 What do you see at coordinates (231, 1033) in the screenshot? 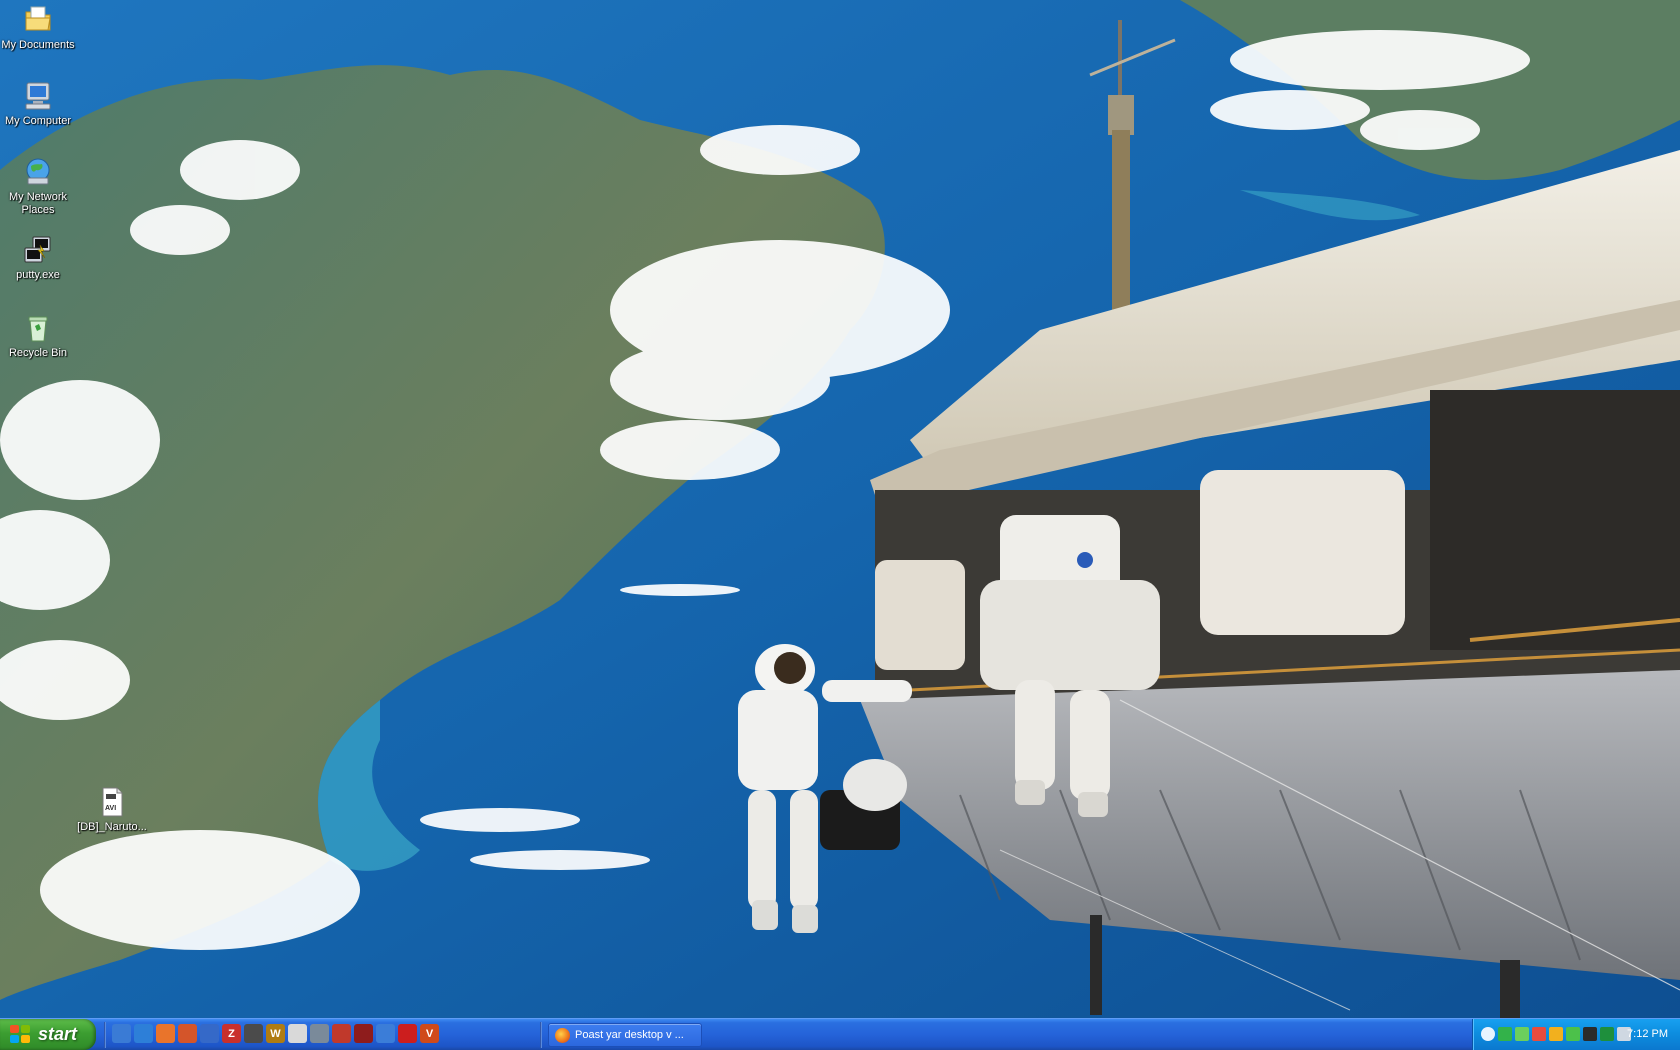
I see `z-app-icon: Z` at bounding box center [231, 1033].